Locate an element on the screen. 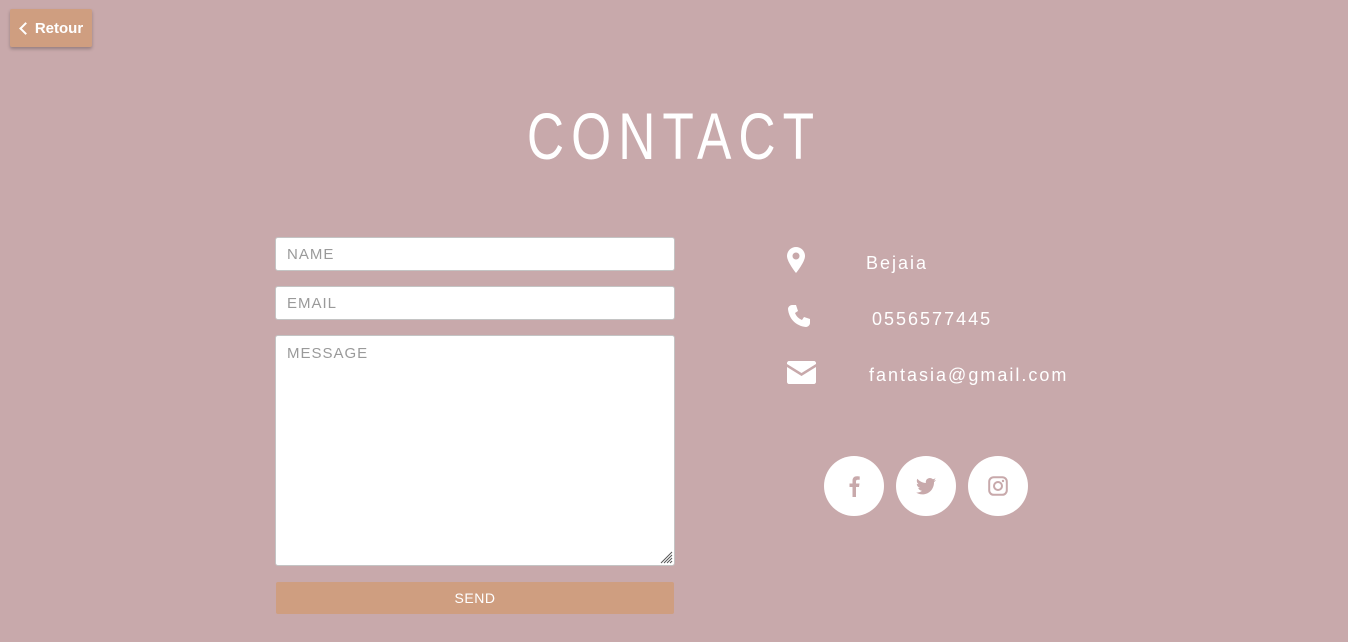  chevron-left-icon is located at coordinates (25, 28).